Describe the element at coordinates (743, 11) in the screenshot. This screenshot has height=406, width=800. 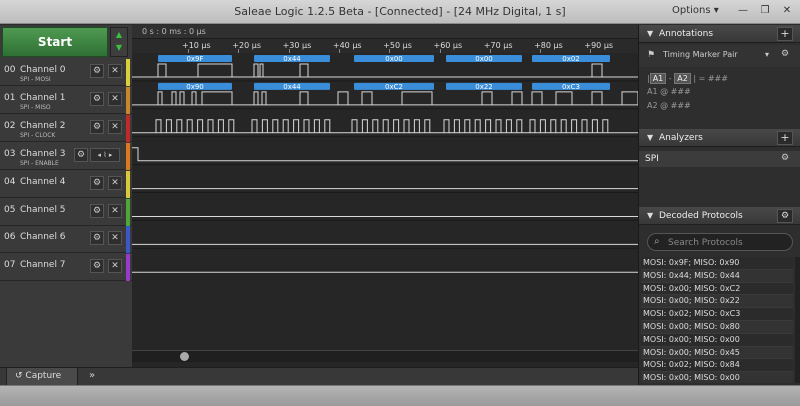
I see `minimize-button: —` at that location.